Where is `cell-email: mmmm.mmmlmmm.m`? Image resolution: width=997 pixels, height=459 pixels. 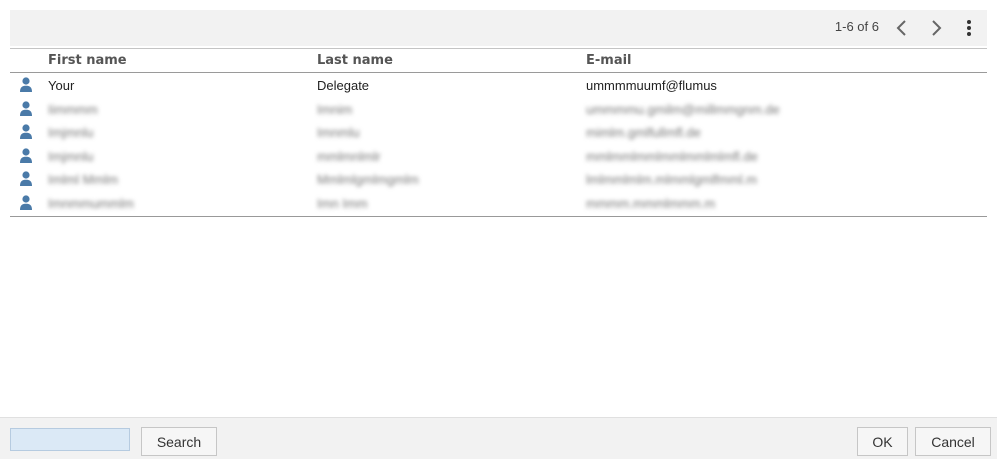
cell-email: mmmm.mmmlmmm.m is located at coordinates (651, 203).